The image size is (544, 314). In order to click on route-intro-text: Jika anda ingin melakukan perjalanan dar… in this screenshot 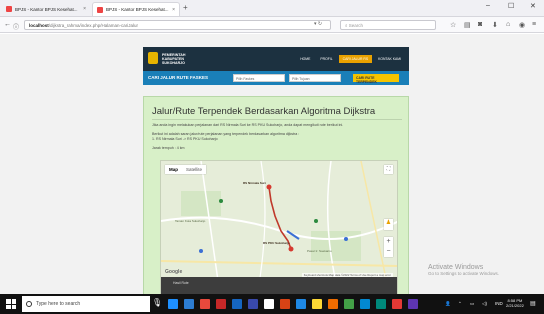, I will do `click(248, 125)`.